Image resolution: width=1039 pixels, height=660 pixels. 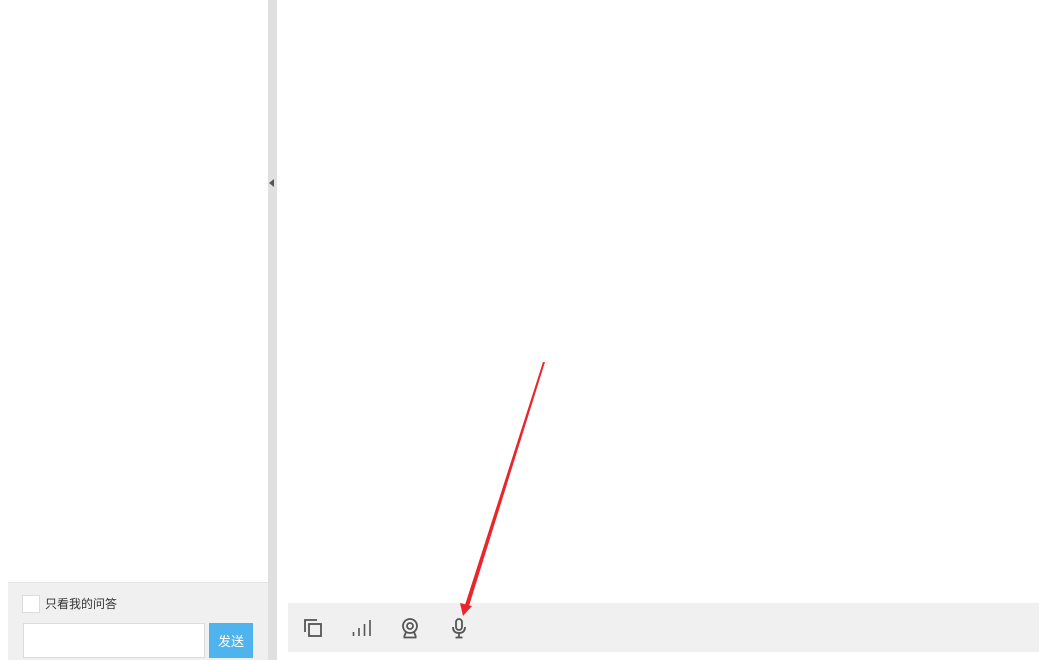 I want to click on only-mine-checkbox, so click(x=31, y=604).